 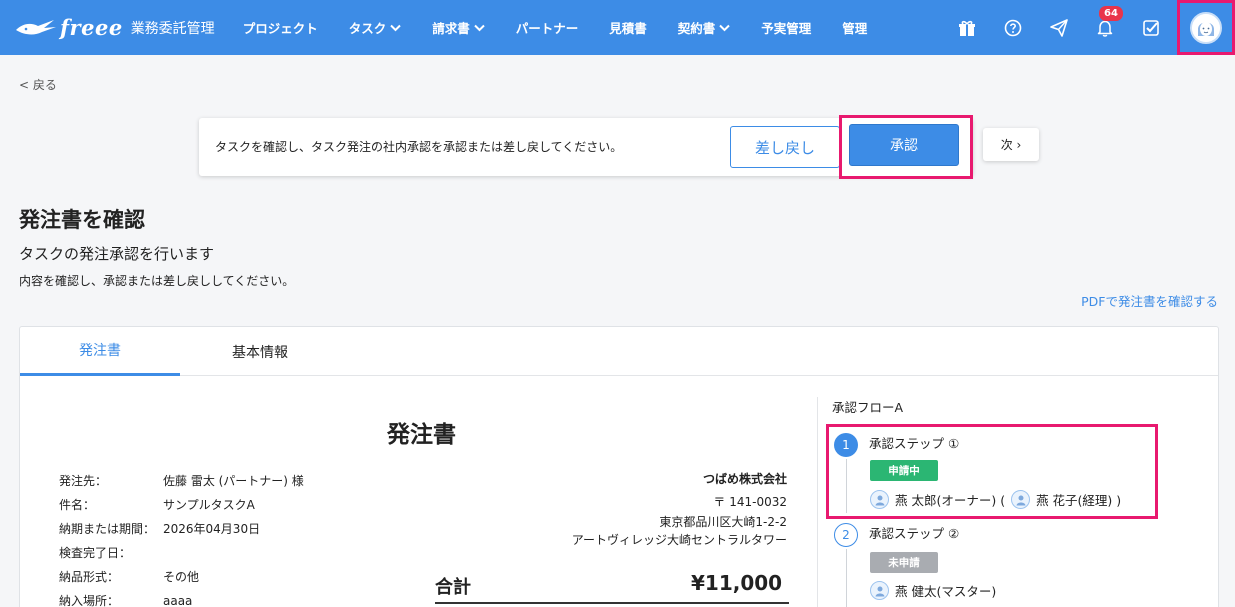 I want to click on field-inspection-date: 検査完了日：, so click(x=111, y=552).